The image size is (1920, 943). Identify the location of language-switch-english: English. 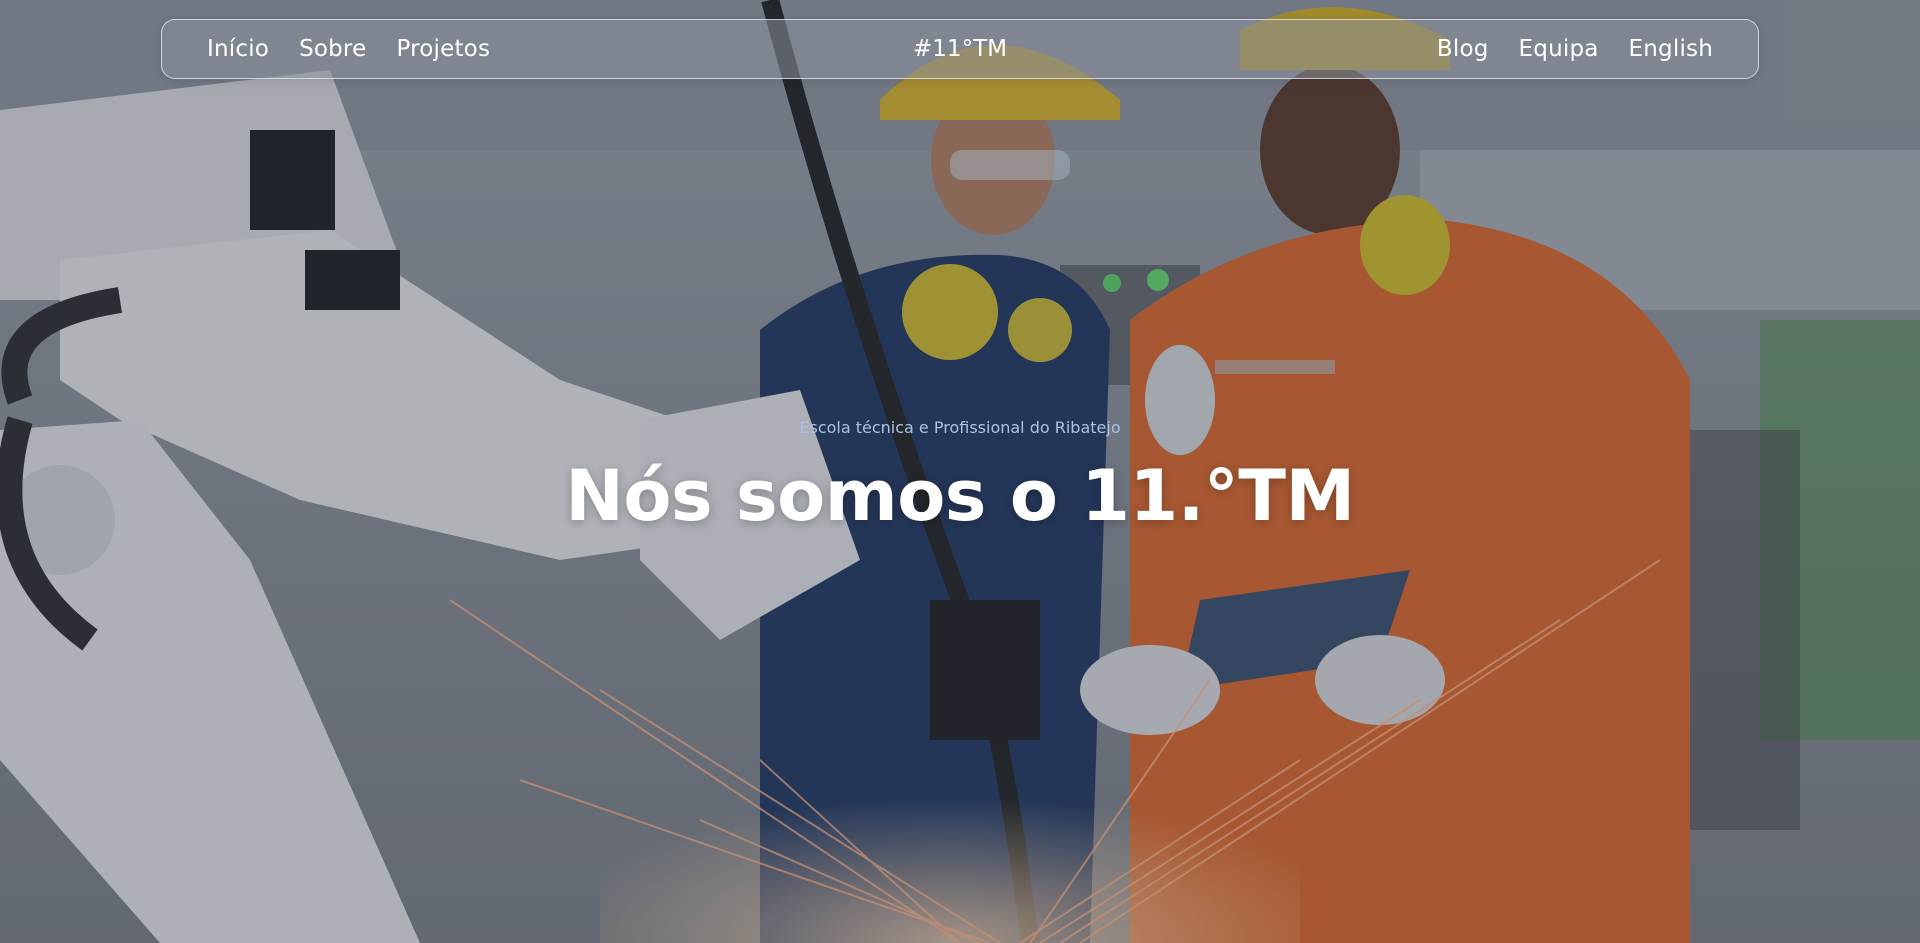
(1671, 49).